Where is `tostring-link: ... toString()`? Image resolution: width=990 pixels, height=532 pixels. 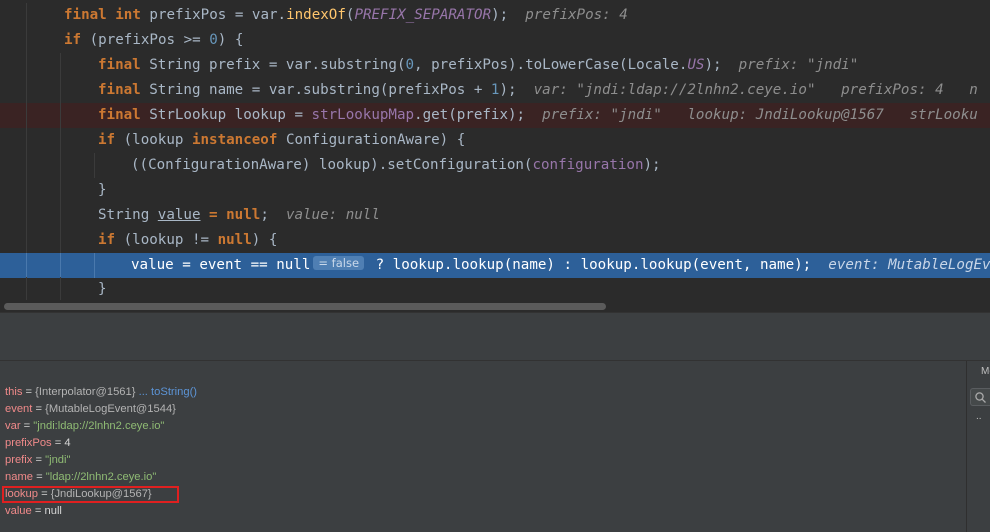
tostring-link: ... toString() is located at coordinates (166, 392).